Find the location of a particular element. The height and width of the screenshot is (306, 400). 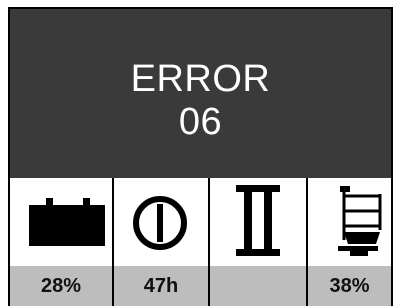

hour-meter-cell is located at coordinates (160, 222).